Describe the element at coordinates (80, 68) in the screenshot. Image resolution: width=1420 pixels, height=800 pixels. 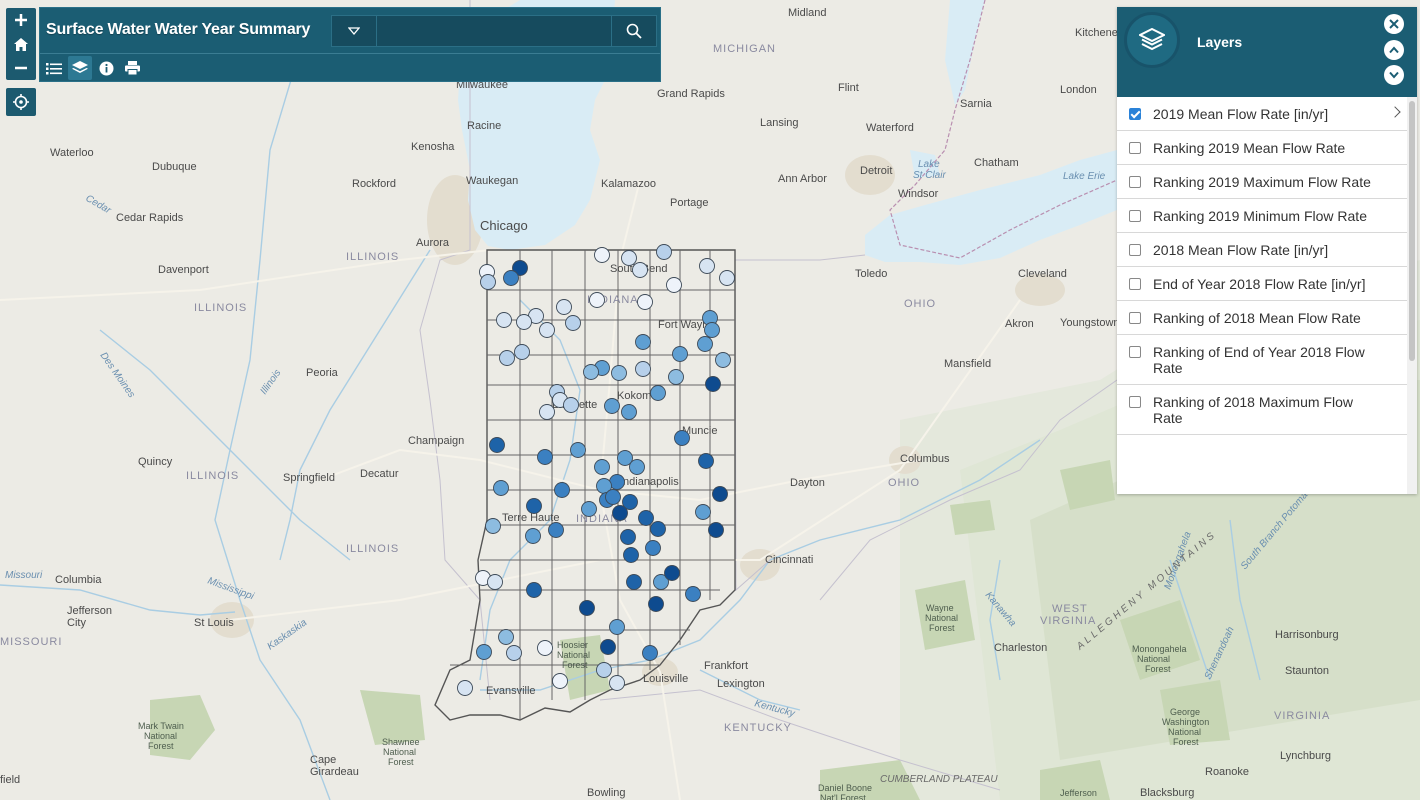
I see `layers-button` at that location.